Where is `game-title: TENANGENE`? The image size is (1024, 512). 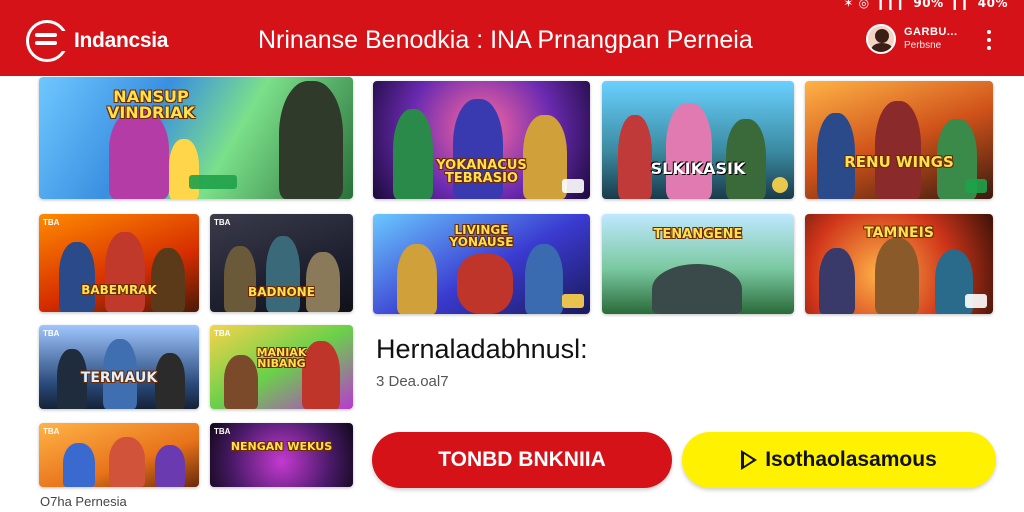
game-title: TENANGENE is located at coordinates (698, 234).